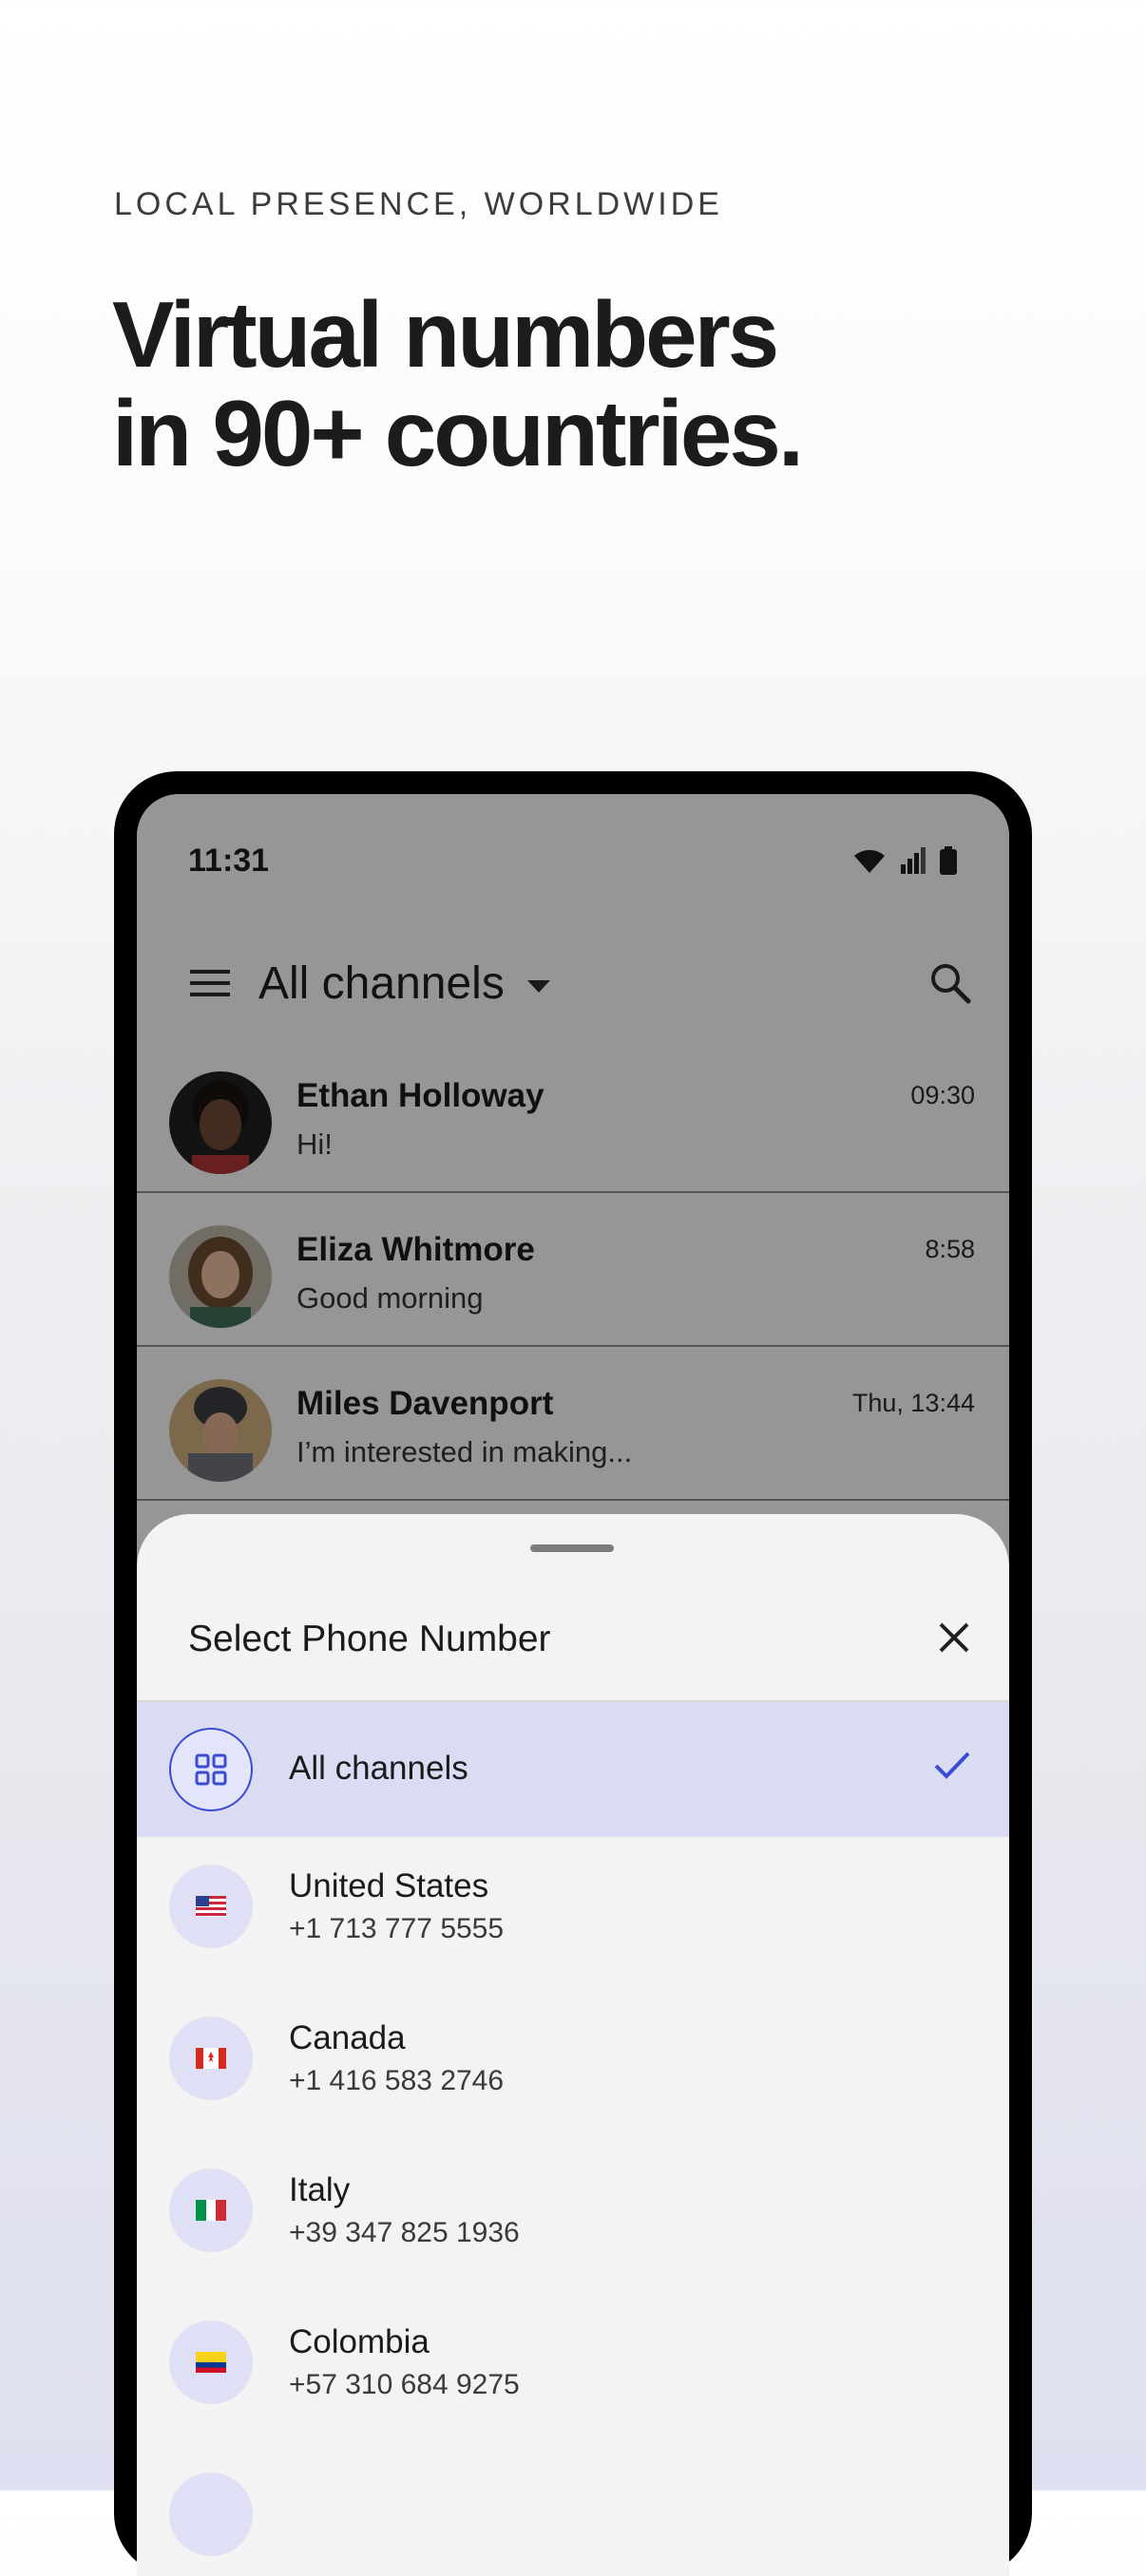  Describe the element at coordinates (320, 2189) in the screenshot. I see `option-label: Italy` at that location.